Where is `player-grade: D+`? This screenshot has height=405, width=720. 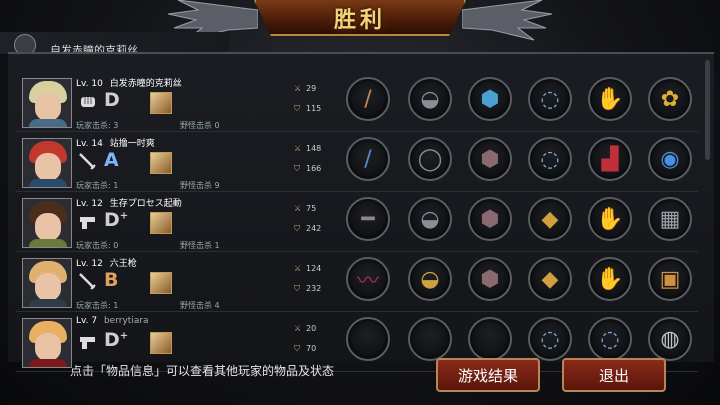 player-grade: D+ is located at coordinates (116, 220).